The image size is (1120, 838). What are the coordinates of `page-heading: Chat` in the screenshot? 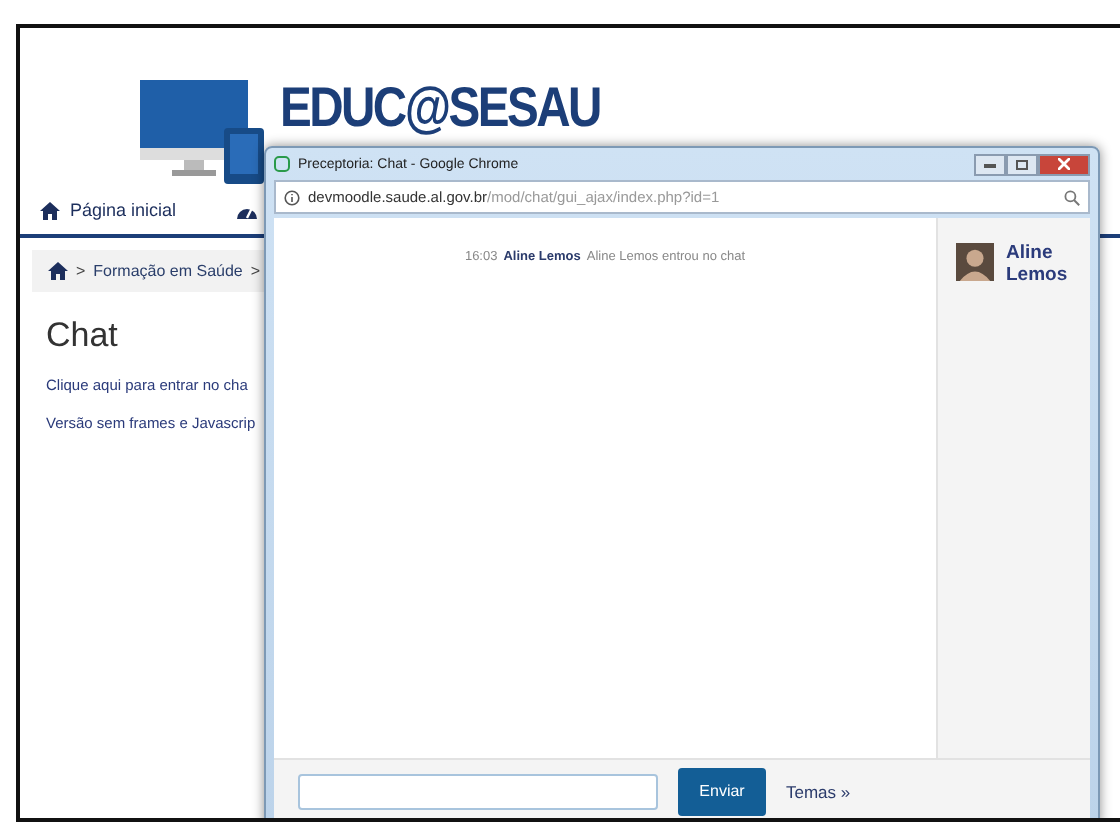 It's located at (83, 336).